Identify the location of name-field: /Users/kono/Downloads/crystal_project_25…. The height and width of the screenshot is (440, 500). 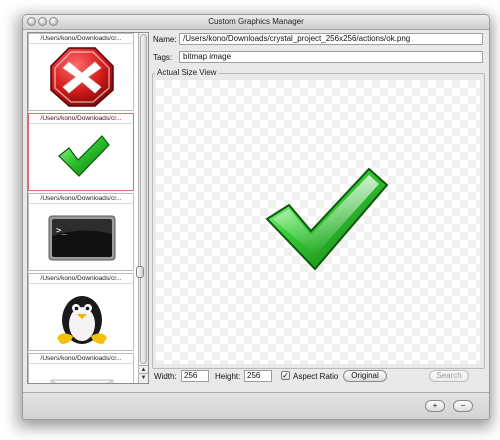
(331, 39).